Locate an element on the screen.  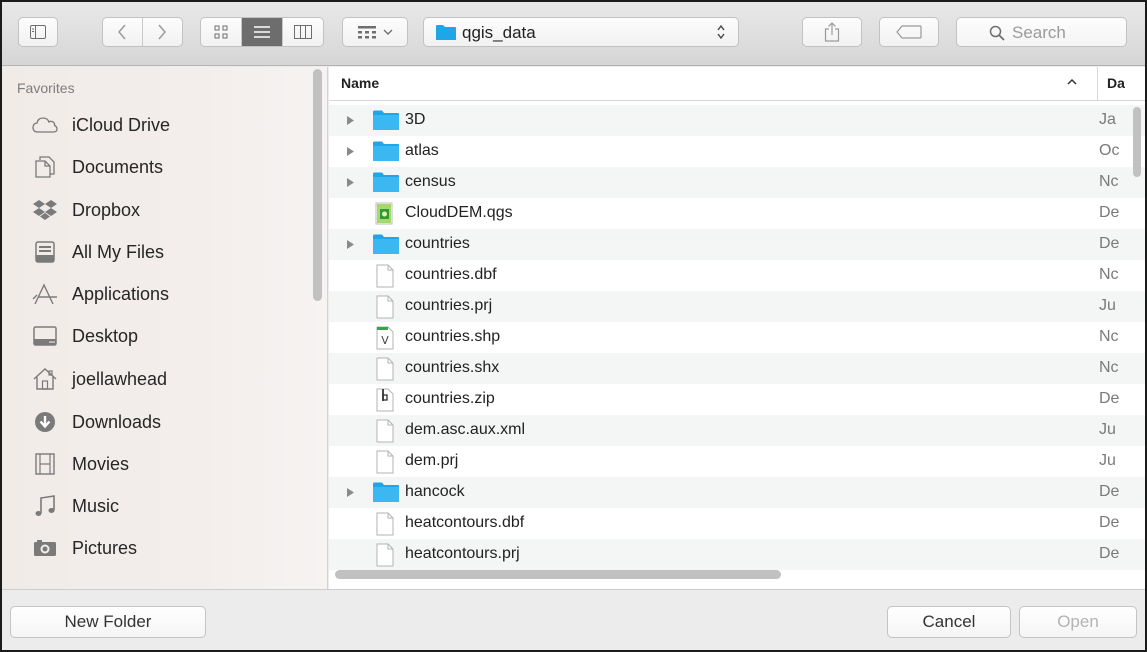
file-name: atlas is located at coordinates (422, 150).